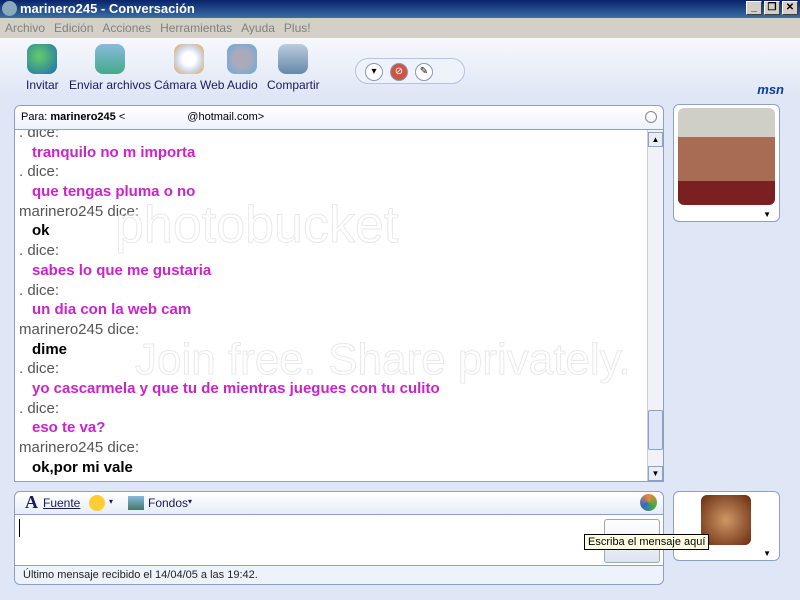 Image resolution: width=800 pixels, height=600 pixels. I want to click on webcam-icon, so click(189, 59).